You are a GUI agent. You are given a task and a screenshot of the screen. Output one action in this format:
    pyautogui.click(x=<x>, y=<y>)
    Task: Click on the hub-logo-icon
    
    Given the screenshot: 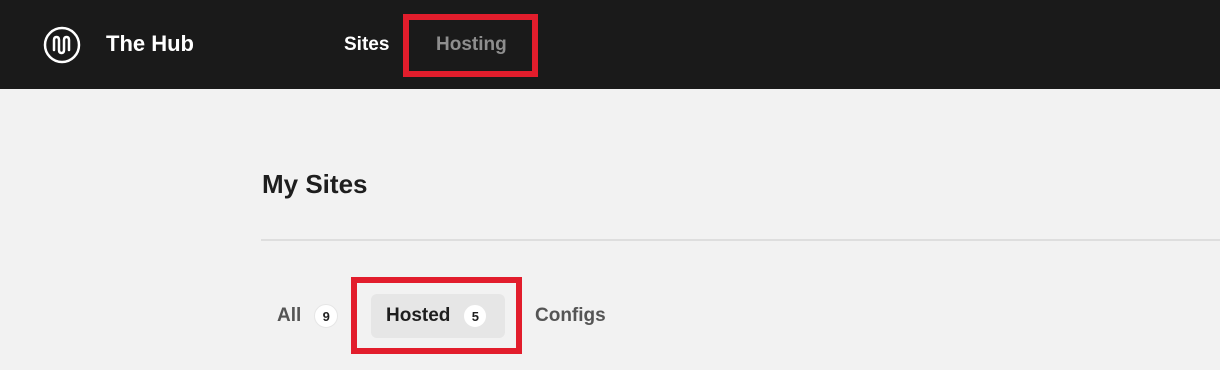 What is the action you would take?
    pyautogui.click(x=62, y=45)
    